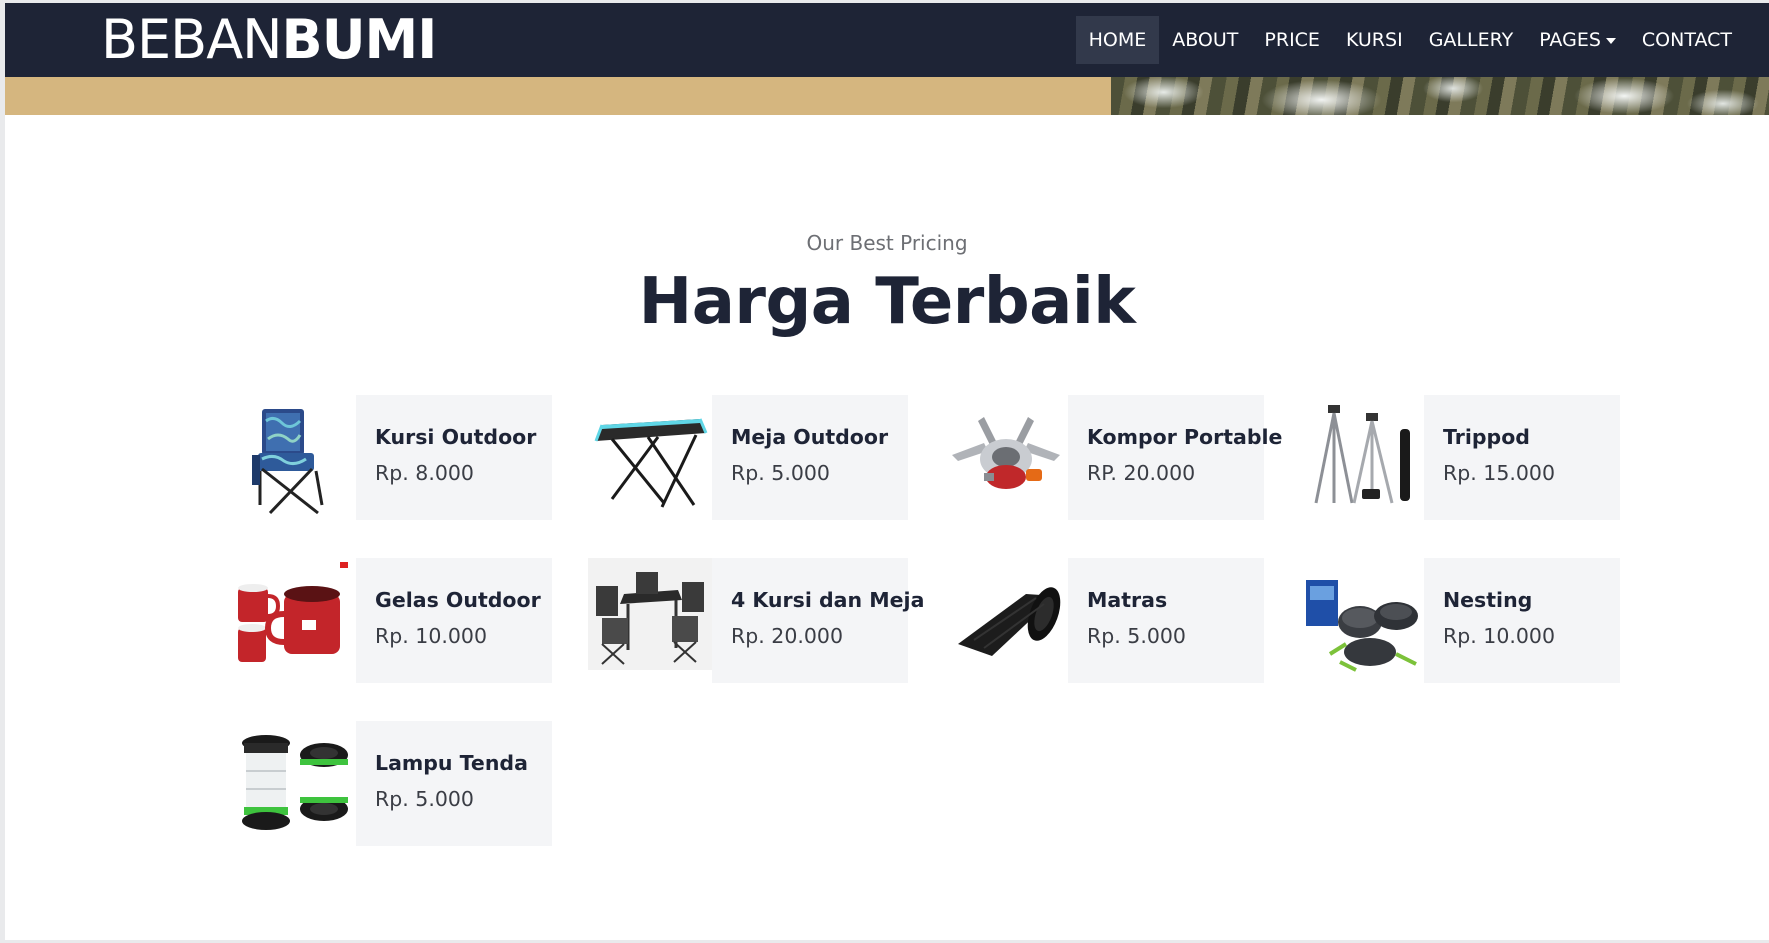 The height and width of the screenshot is (943, 1769). I want to click on caret-down-icon, so click(1610, 40).